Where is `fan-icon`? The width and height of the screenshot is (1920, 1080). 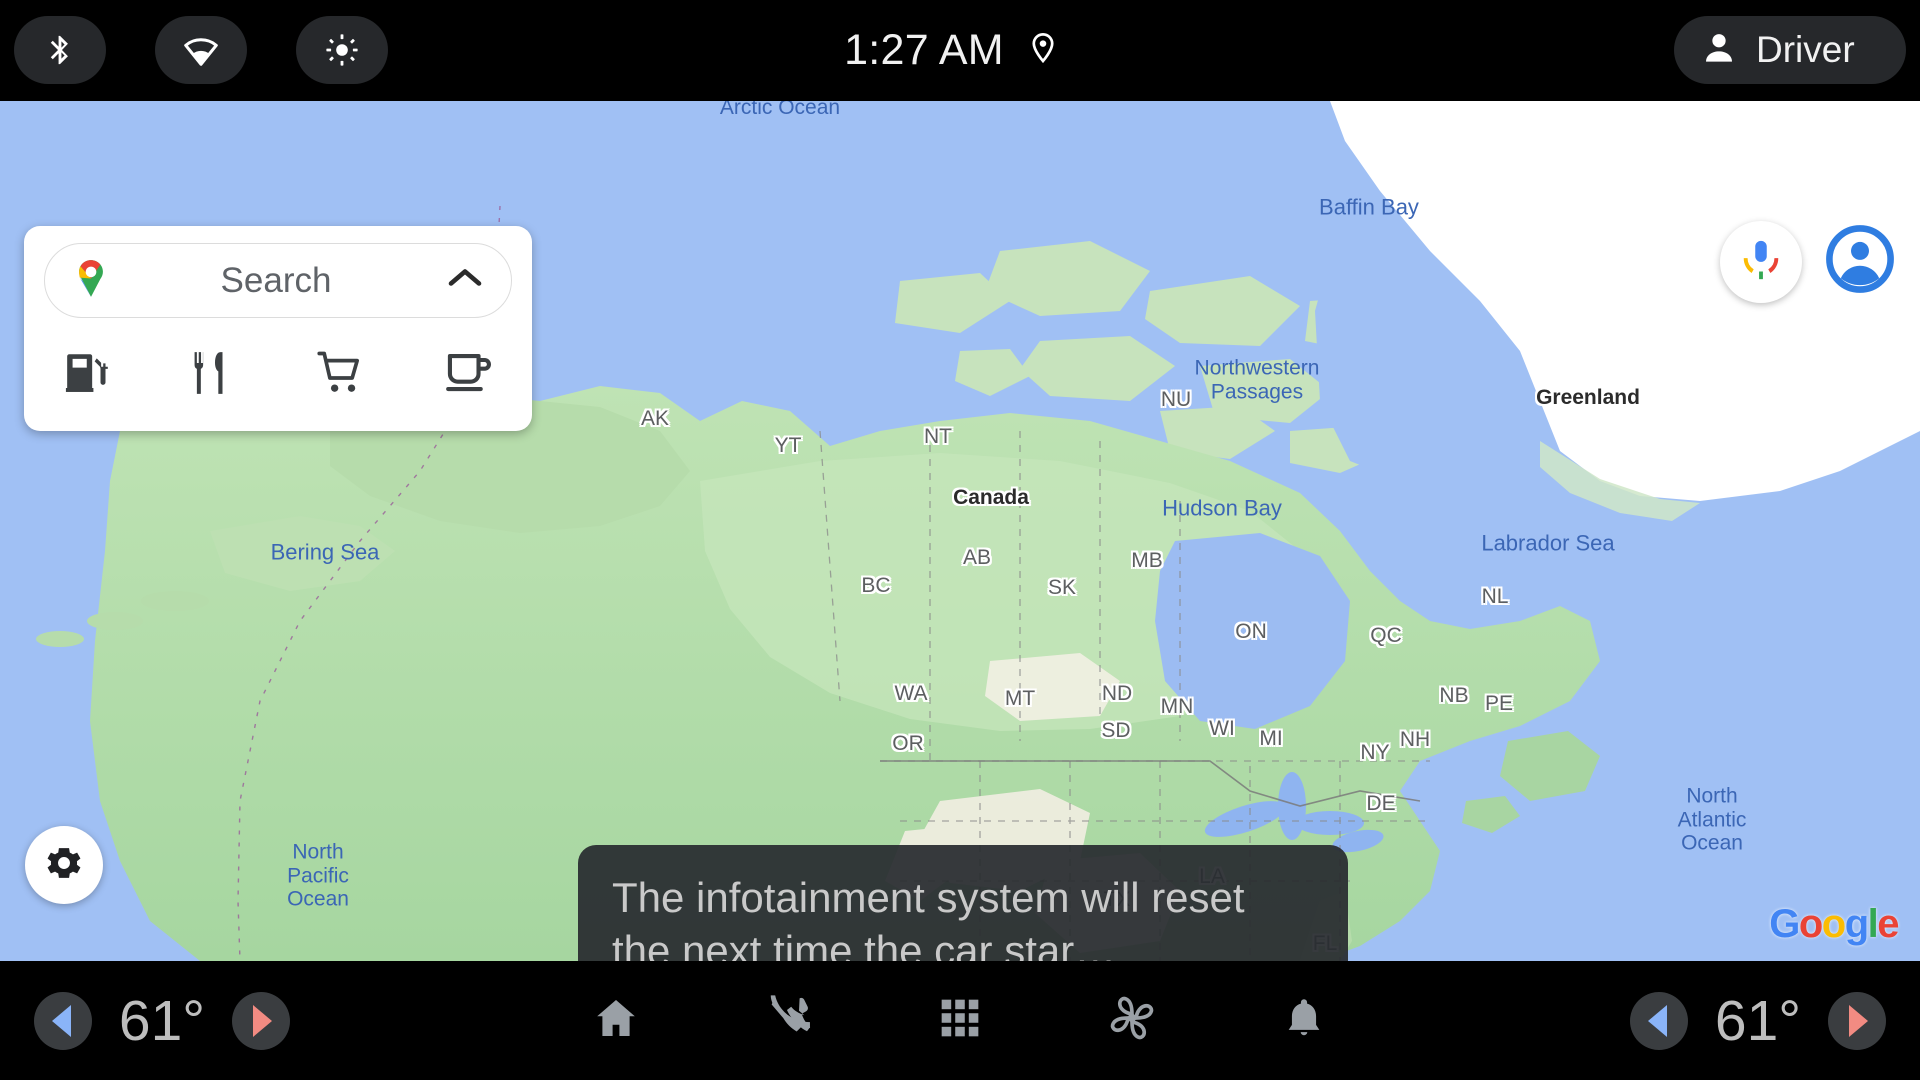 fan-icon is located at coordinates (1132, 1020).